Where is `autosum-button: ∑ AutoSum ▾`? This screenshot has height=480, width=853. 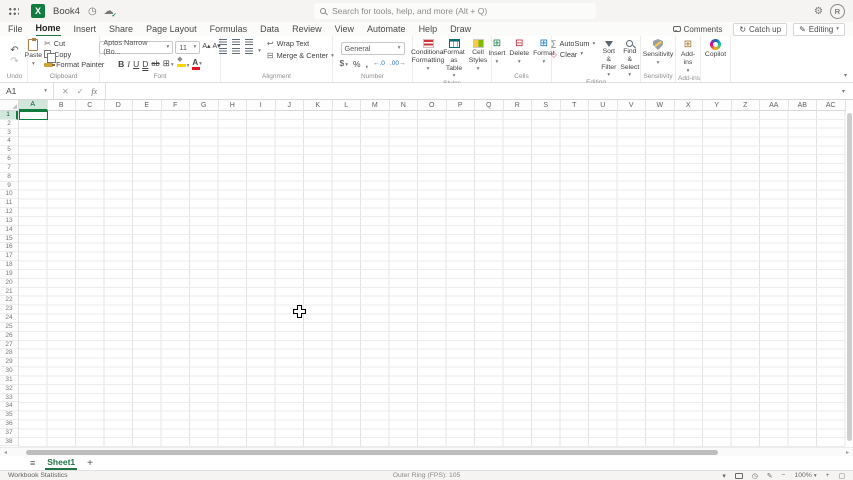
autosum-button: ∑ AutoSum ▾ is located at coordinates (573, 43).